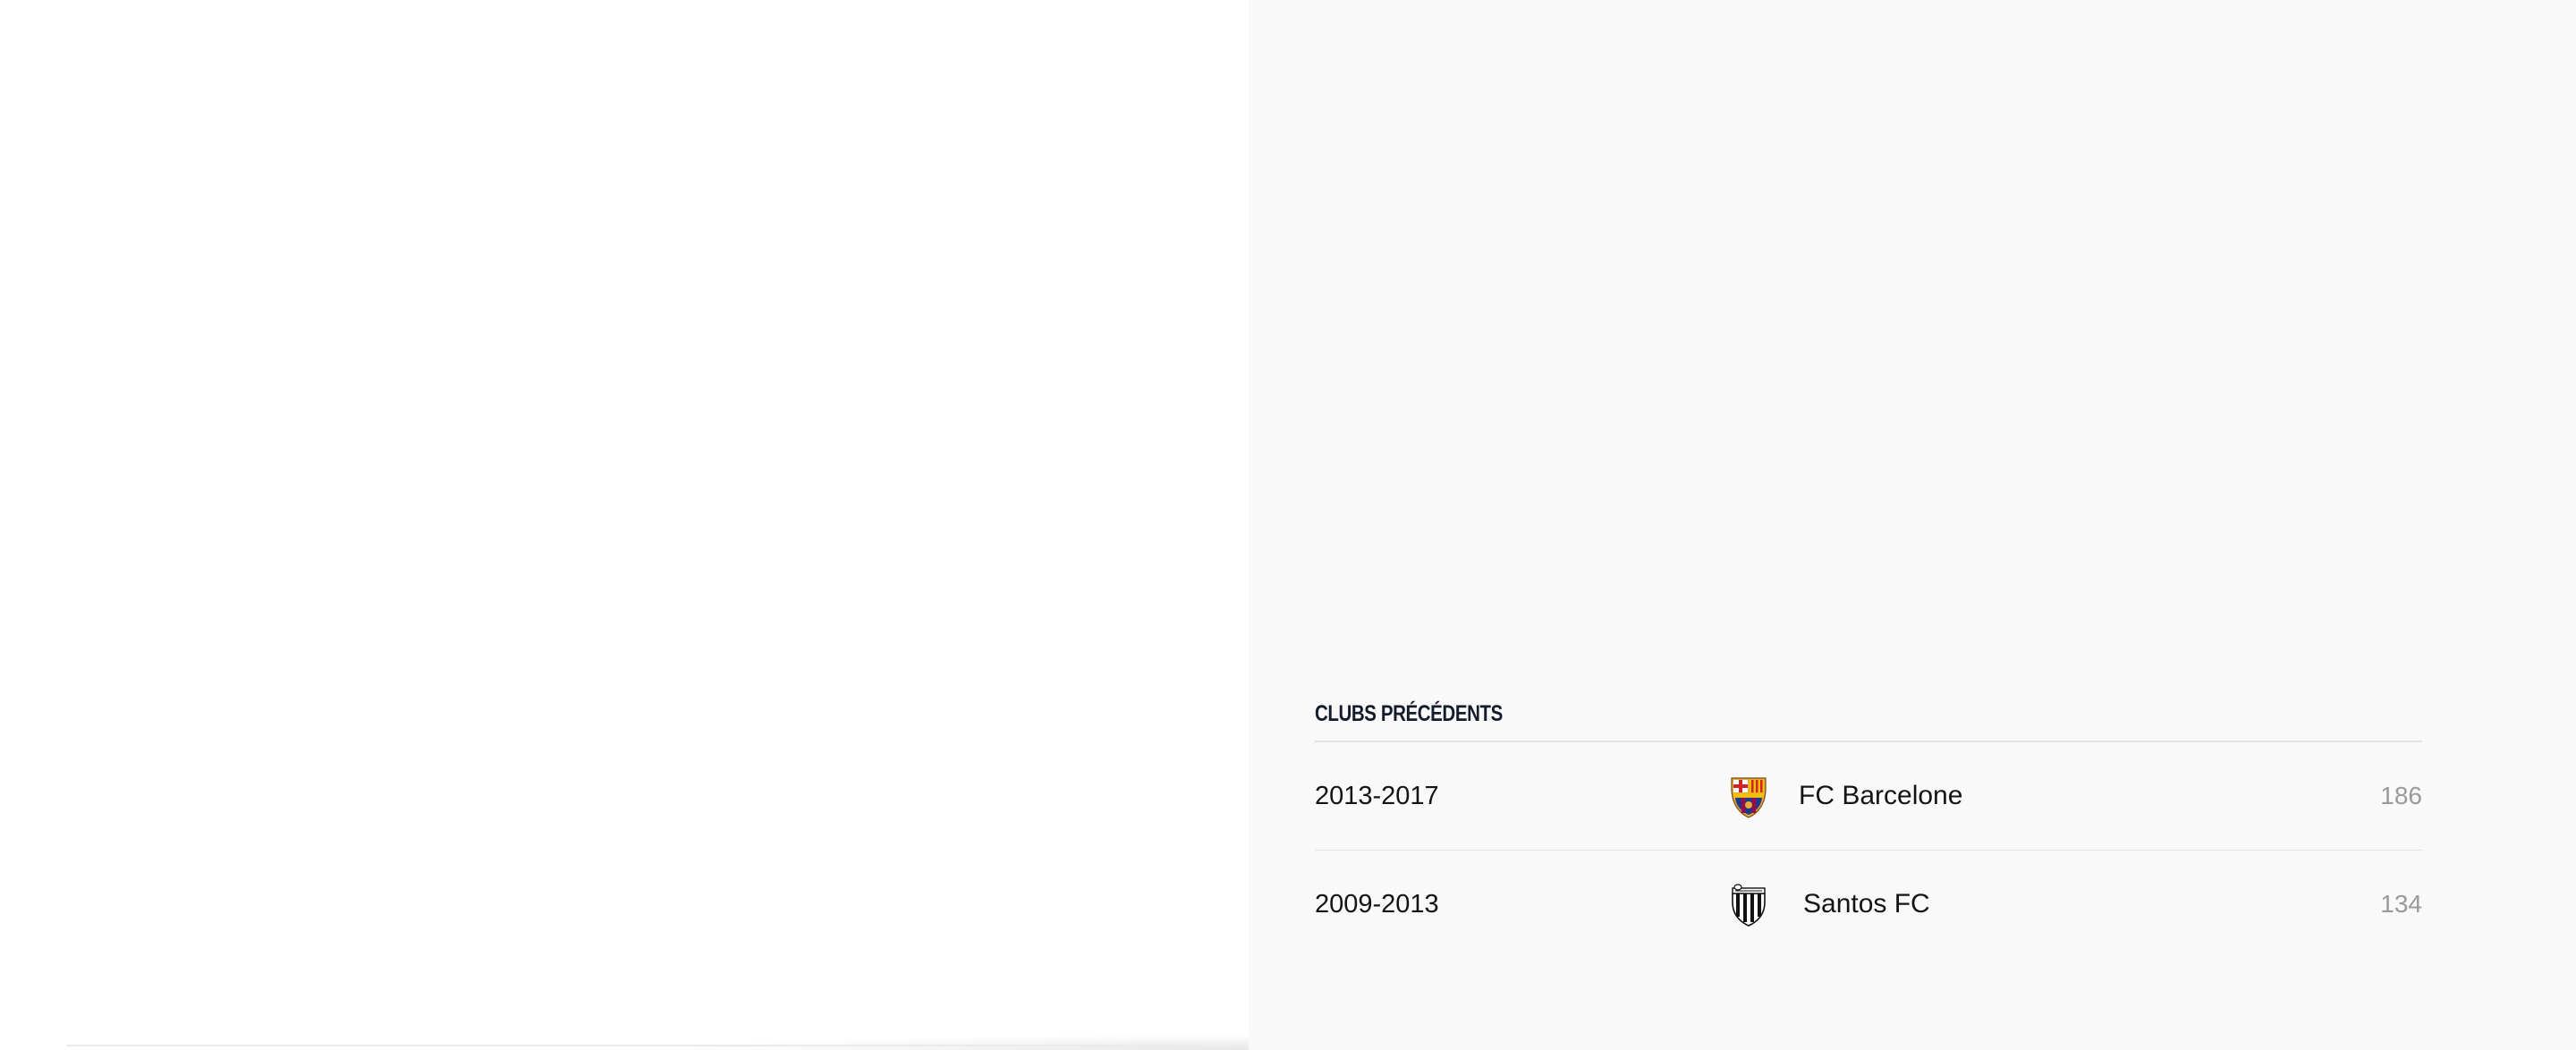 The image size is (2576, 1050). Describe the element at coordinates (2401, 904) in the screenshot. I see `club-appearances: 134` at that location.